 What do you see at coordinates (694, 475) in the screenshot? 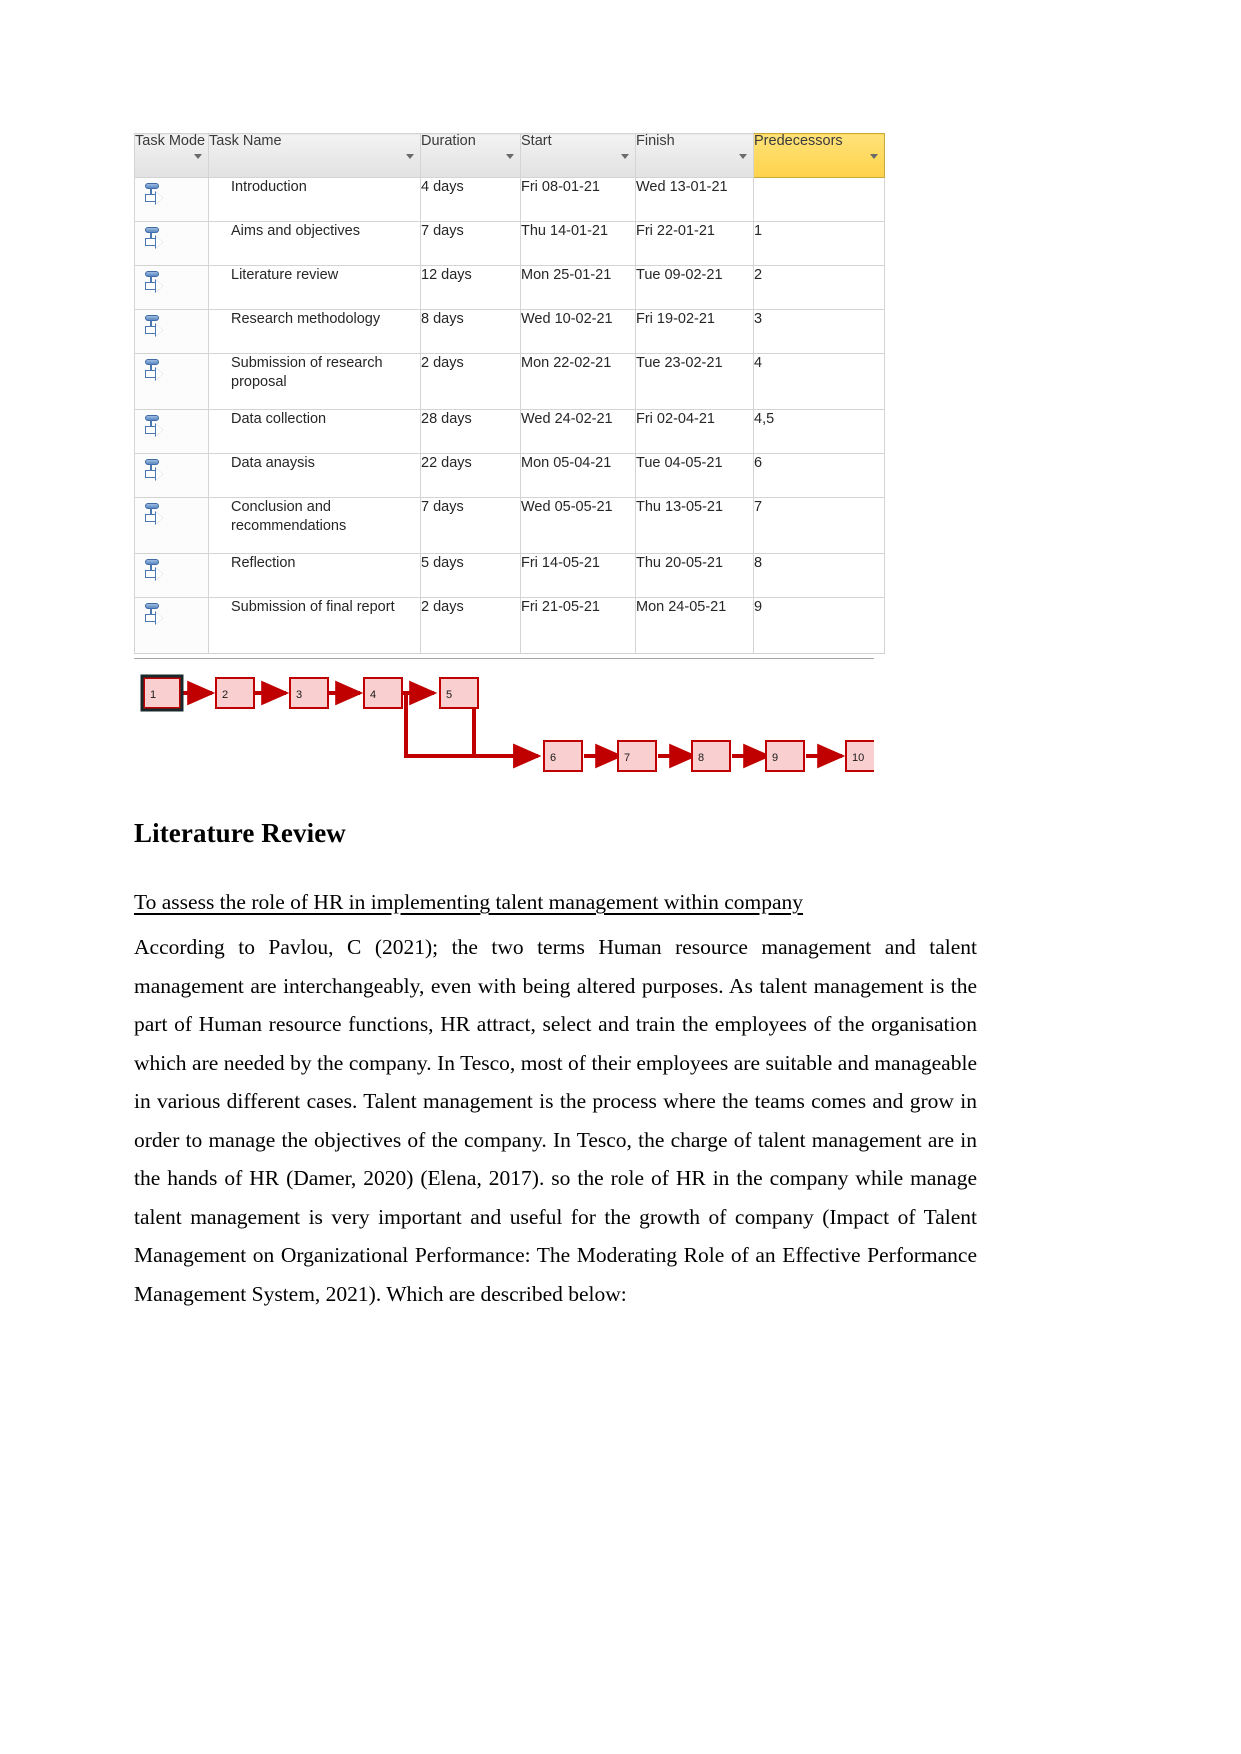
I see `finish-date-cell: Tue 04-05-21` at bounding box center [694, 475].